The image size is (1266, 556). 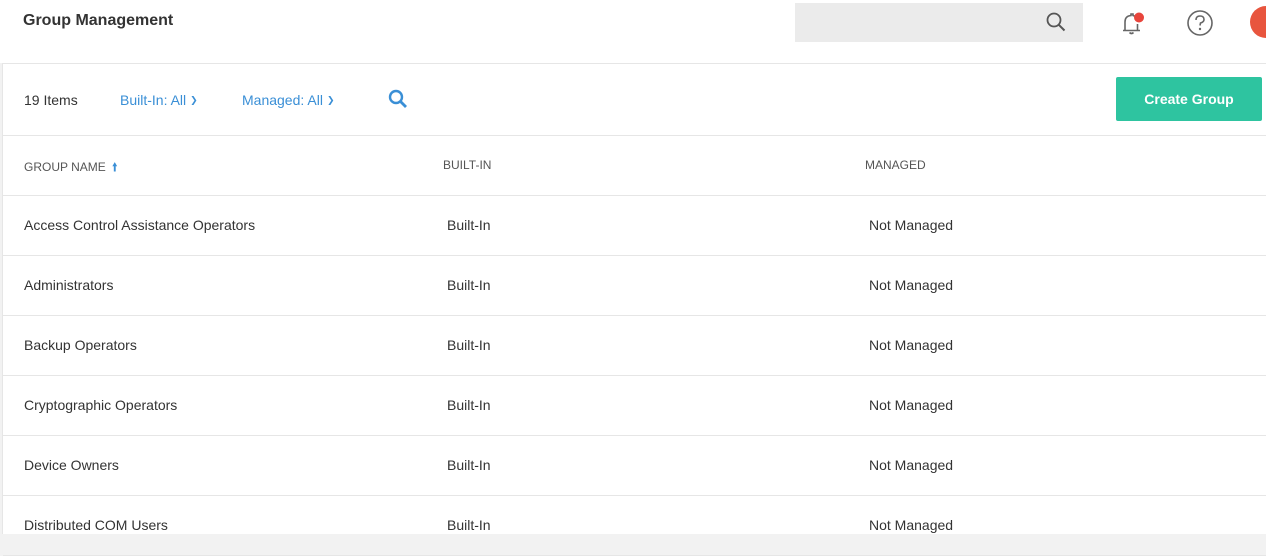 I want to click on group-name-cell: Backup Operators, so click(x=80, y=345).